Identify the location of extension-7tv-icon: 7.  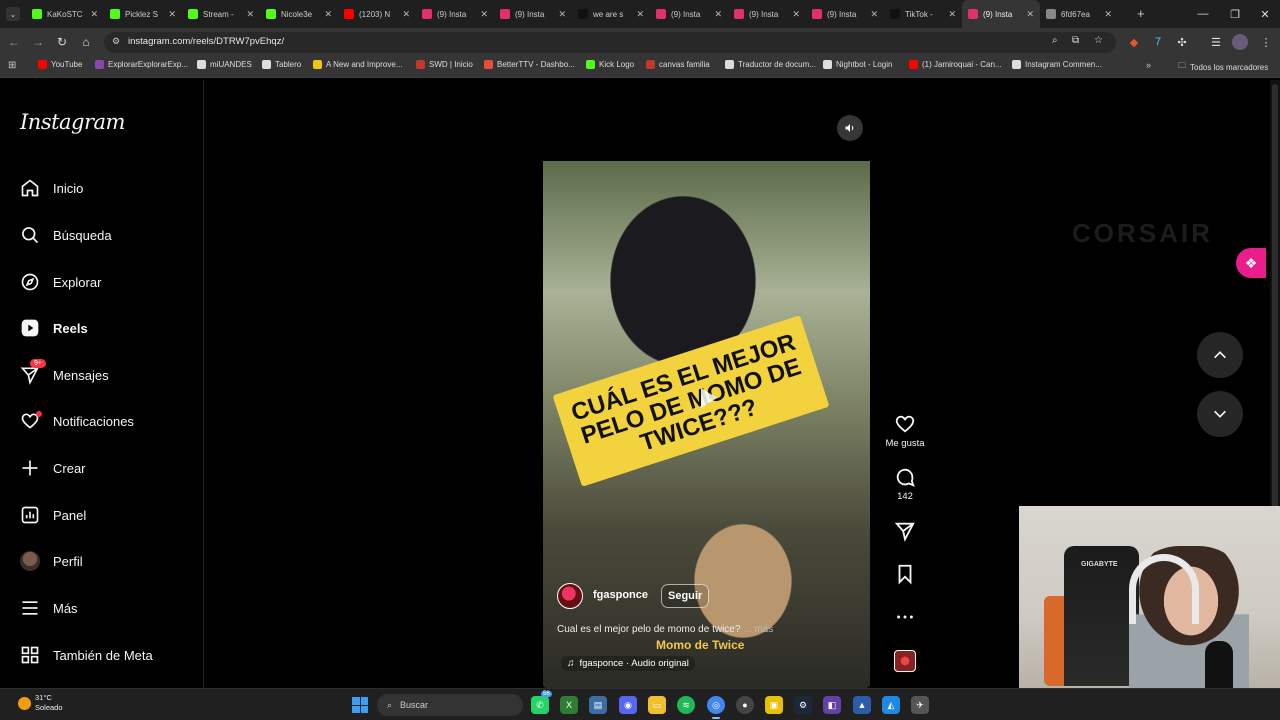
(1158, 42).